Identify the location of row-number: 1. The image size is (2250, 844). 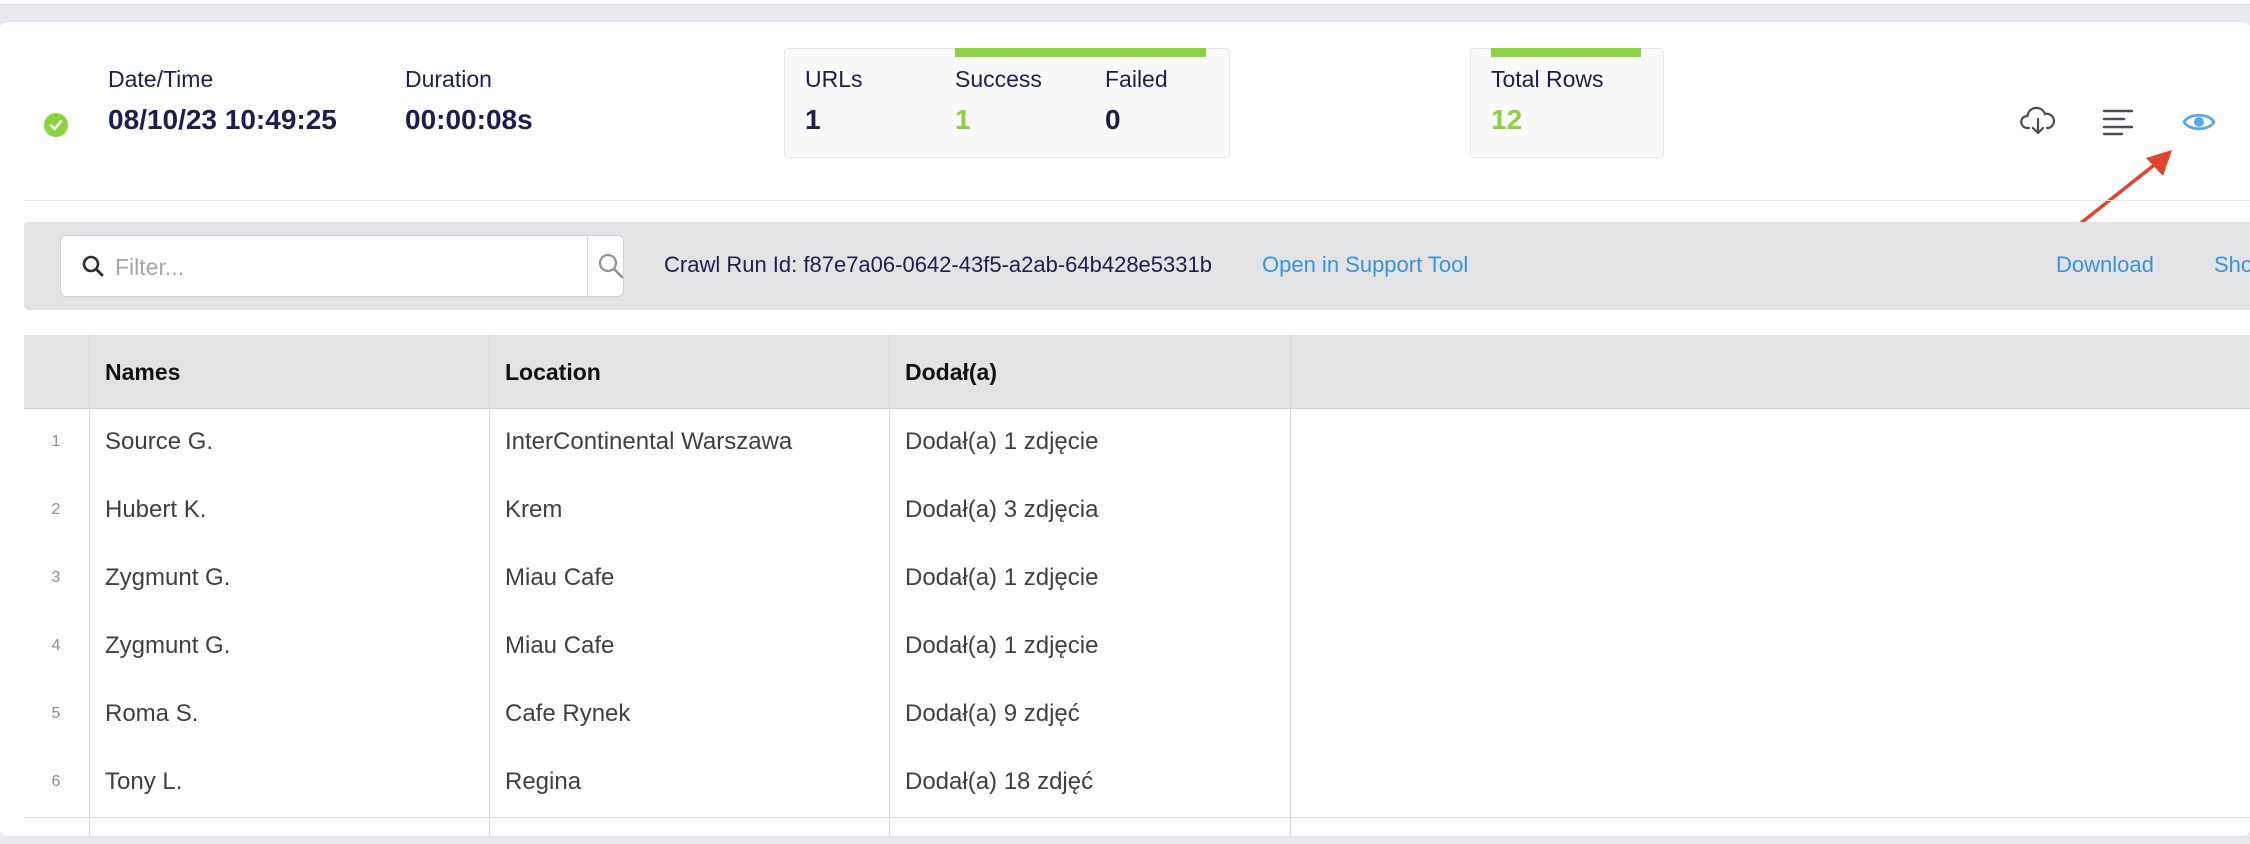
(56, 441).